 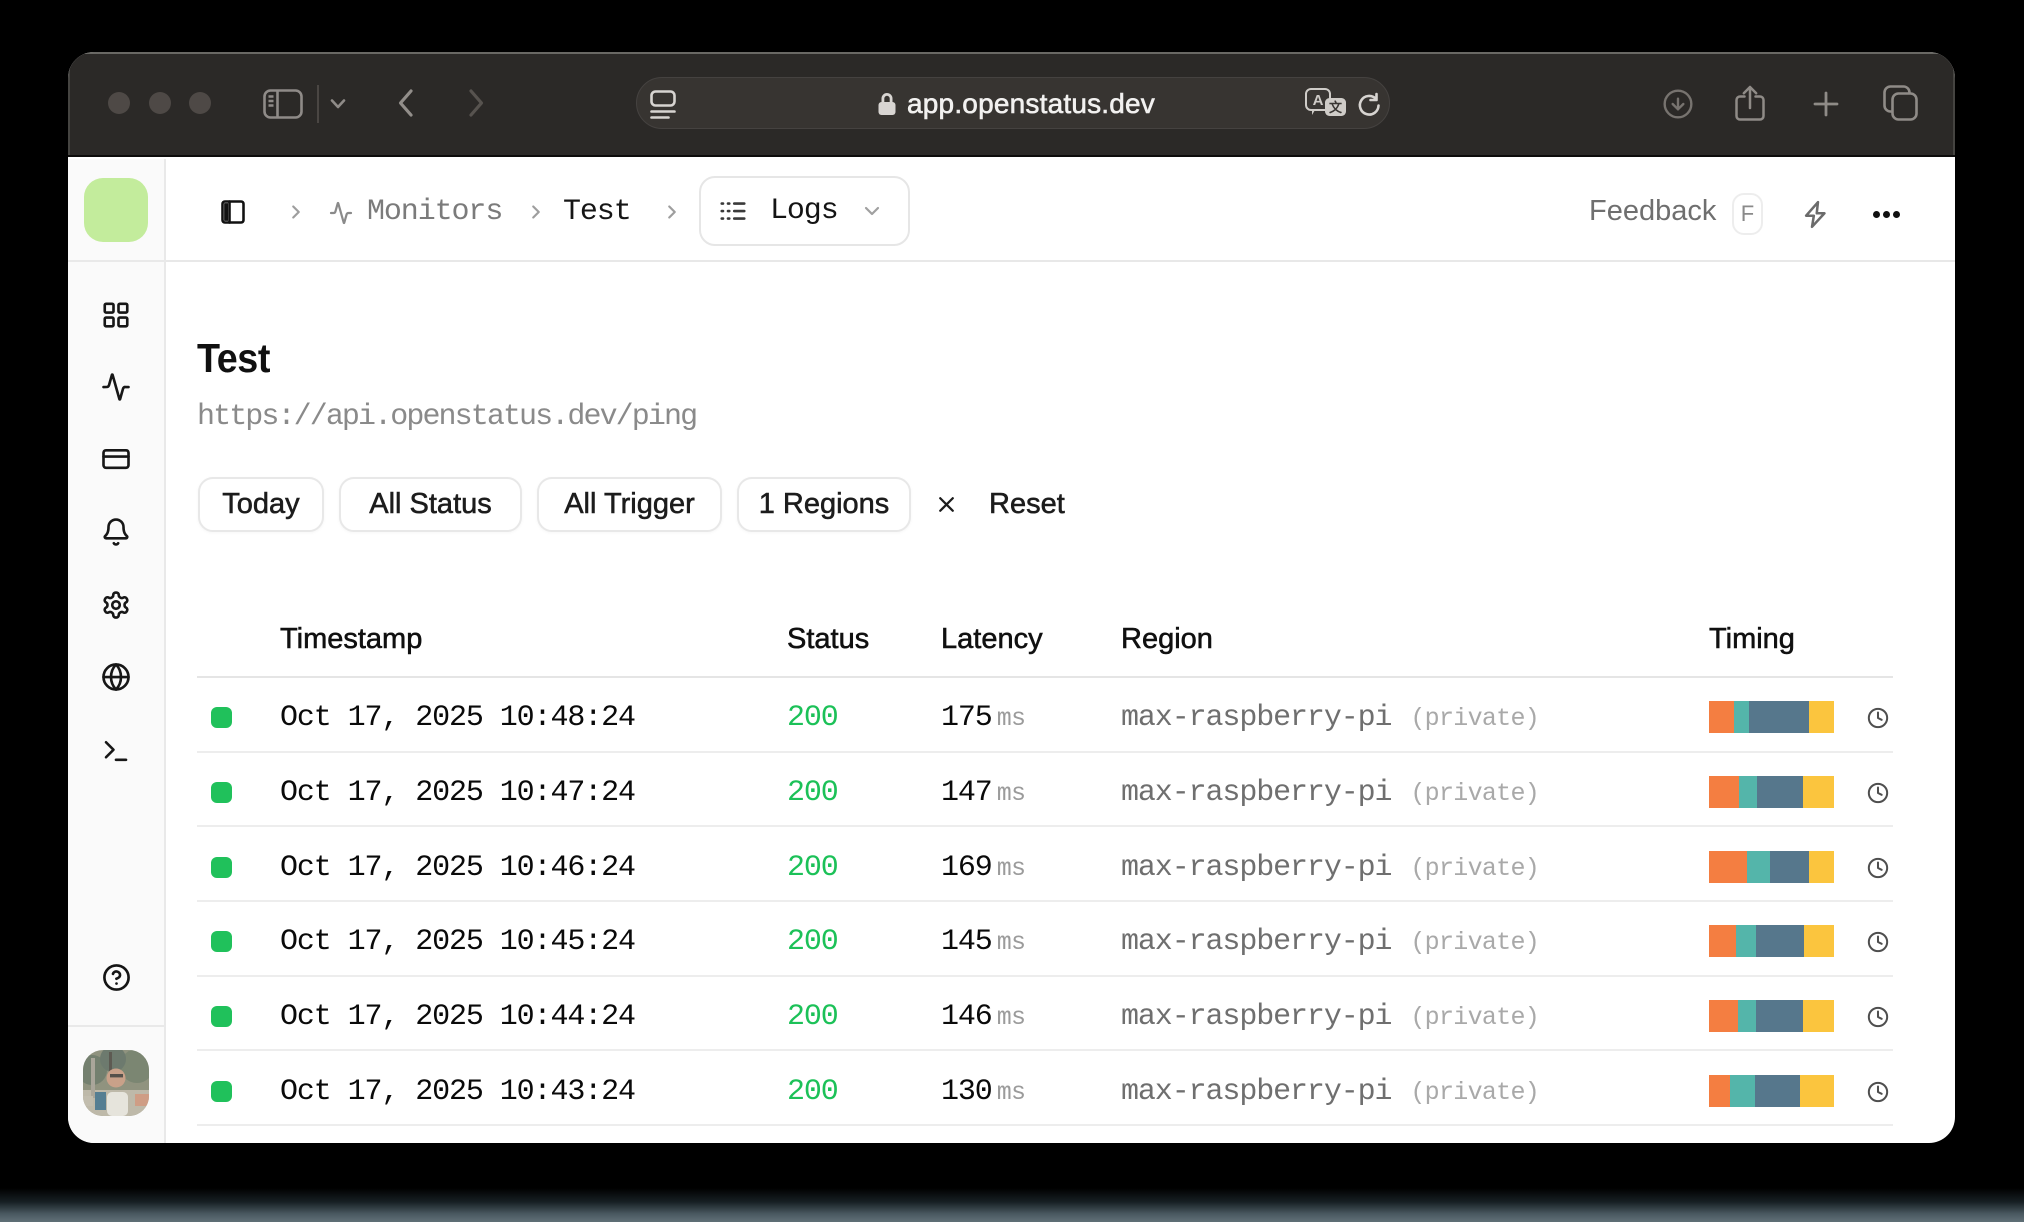 What do you see at coordinates (1318, 100) in the screenshot?
I see `svg-text: A` at bounding box center [1318, 100].